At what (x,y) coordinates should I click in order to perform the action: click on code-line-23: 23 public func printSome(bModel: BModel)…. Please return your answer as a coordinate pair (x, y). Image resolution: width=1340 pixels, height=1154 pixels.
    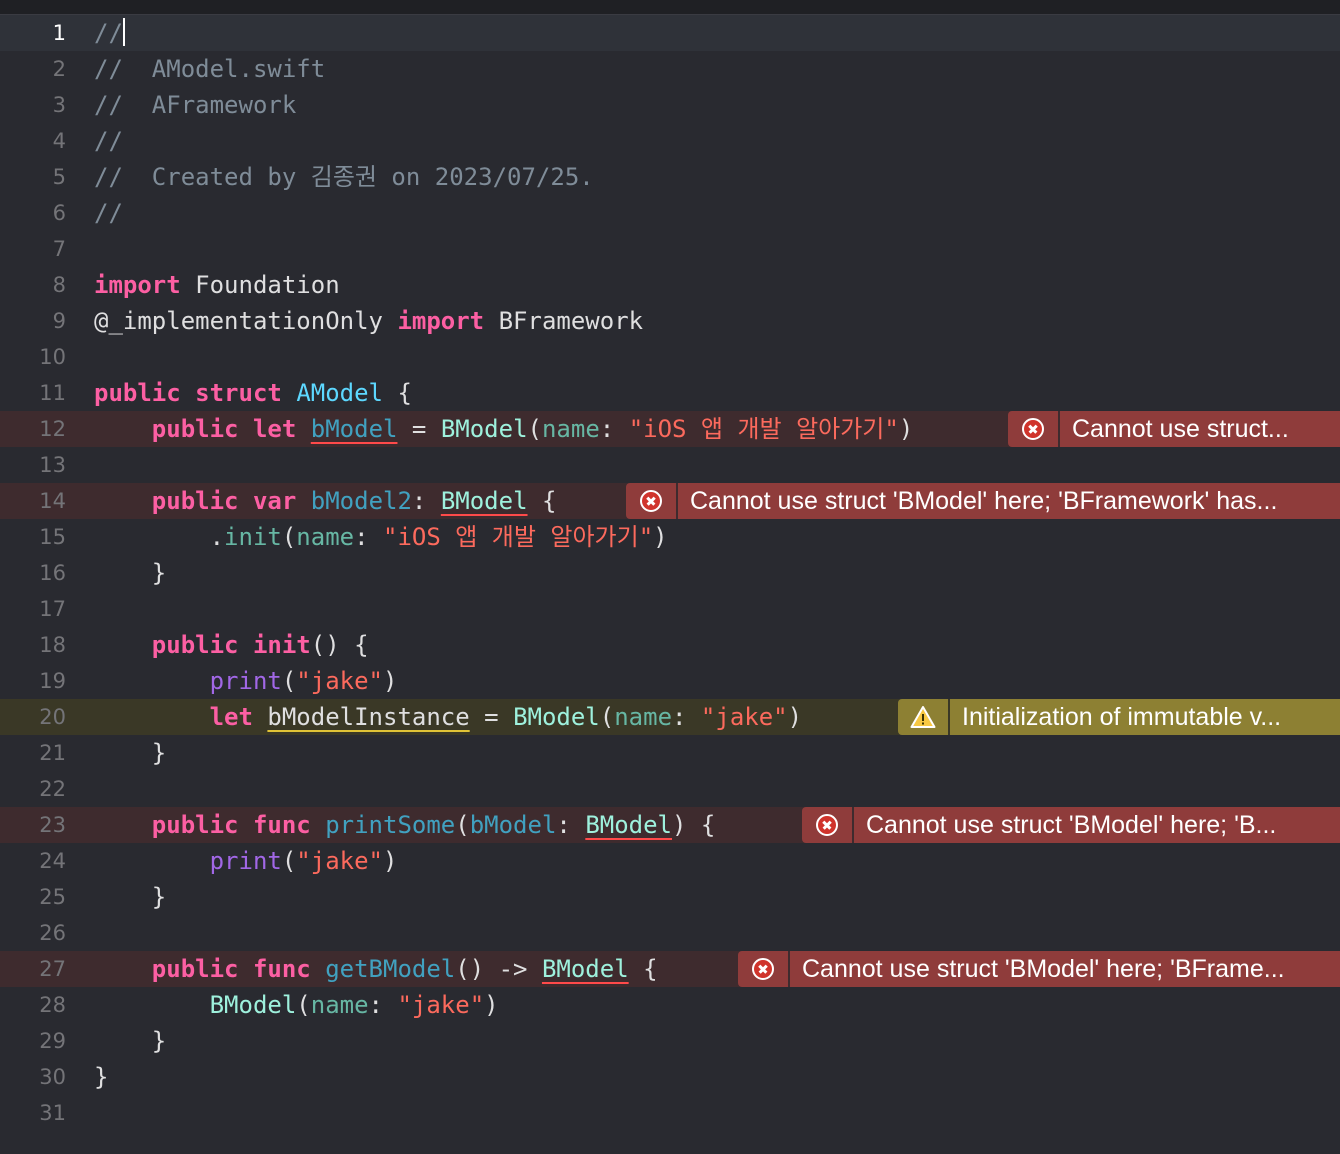
    Looking at the image, I should click on (670, 825).